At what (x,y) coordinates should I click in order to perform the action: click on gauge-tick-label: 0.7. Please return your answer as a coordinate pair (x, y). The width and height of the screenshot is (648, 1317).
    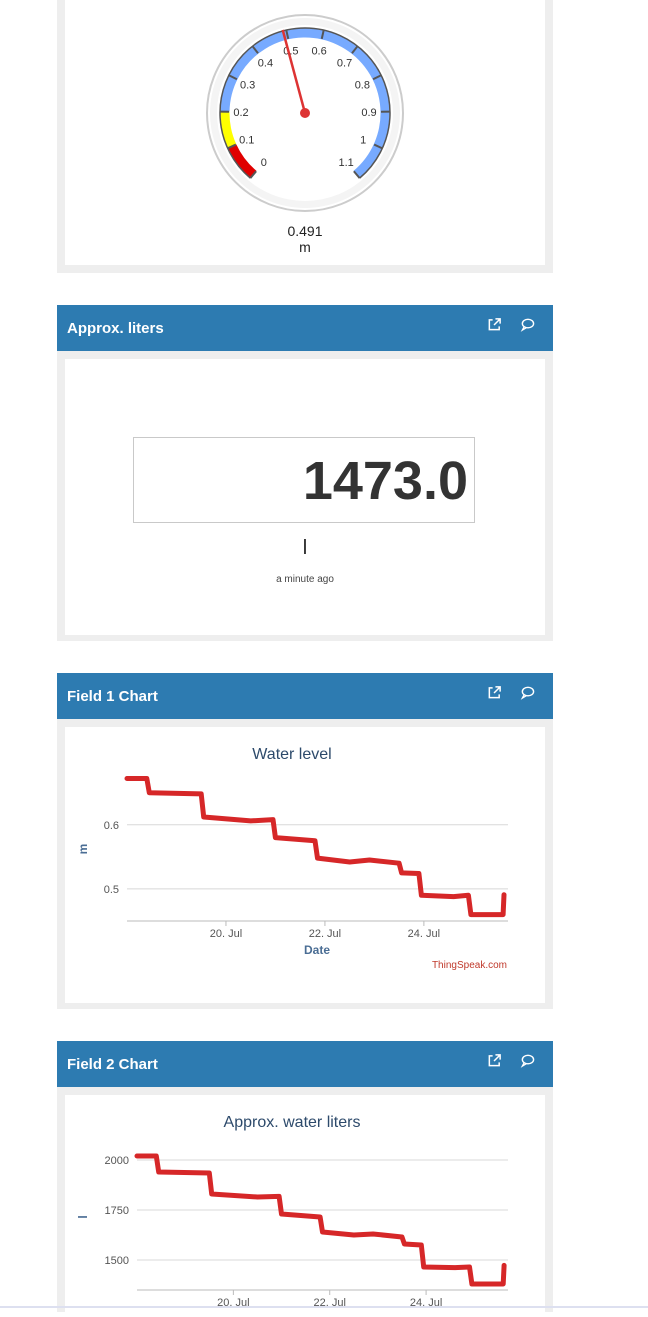
    Looking at the image, I should click on (344, 64).